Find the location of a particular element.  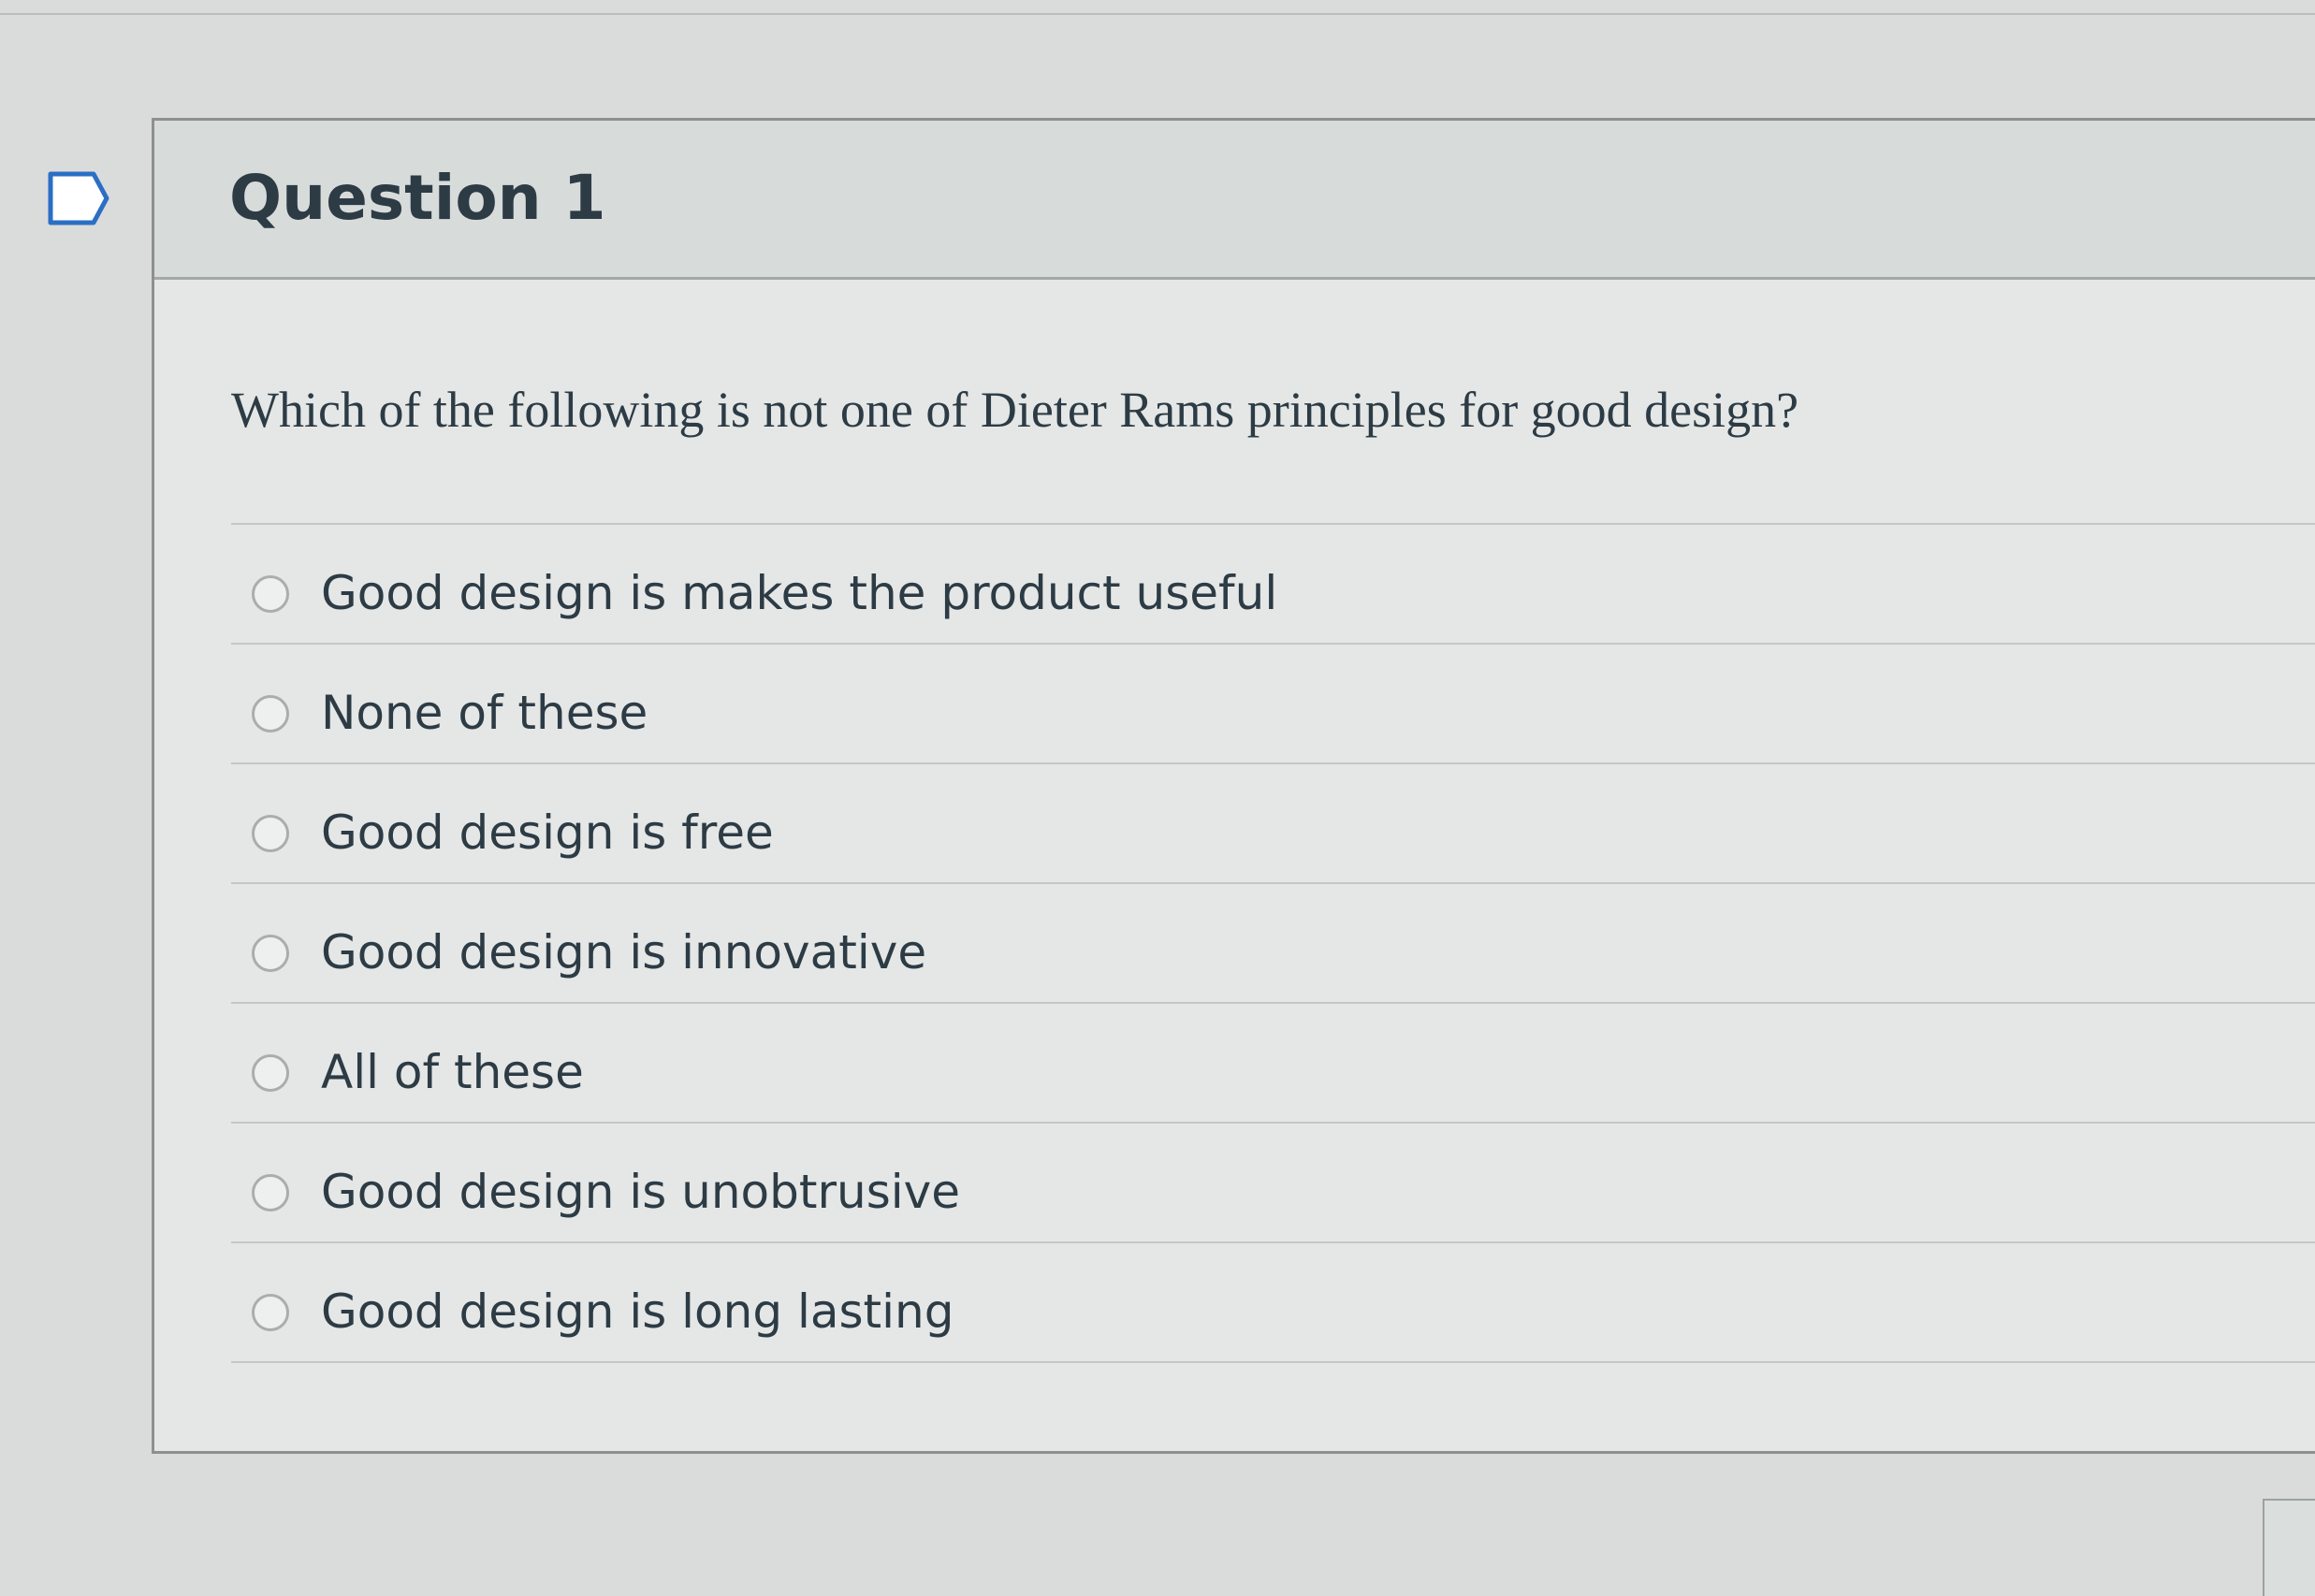

answer-option: Good design is makes the product useful is located at coordinates (1273, 585).